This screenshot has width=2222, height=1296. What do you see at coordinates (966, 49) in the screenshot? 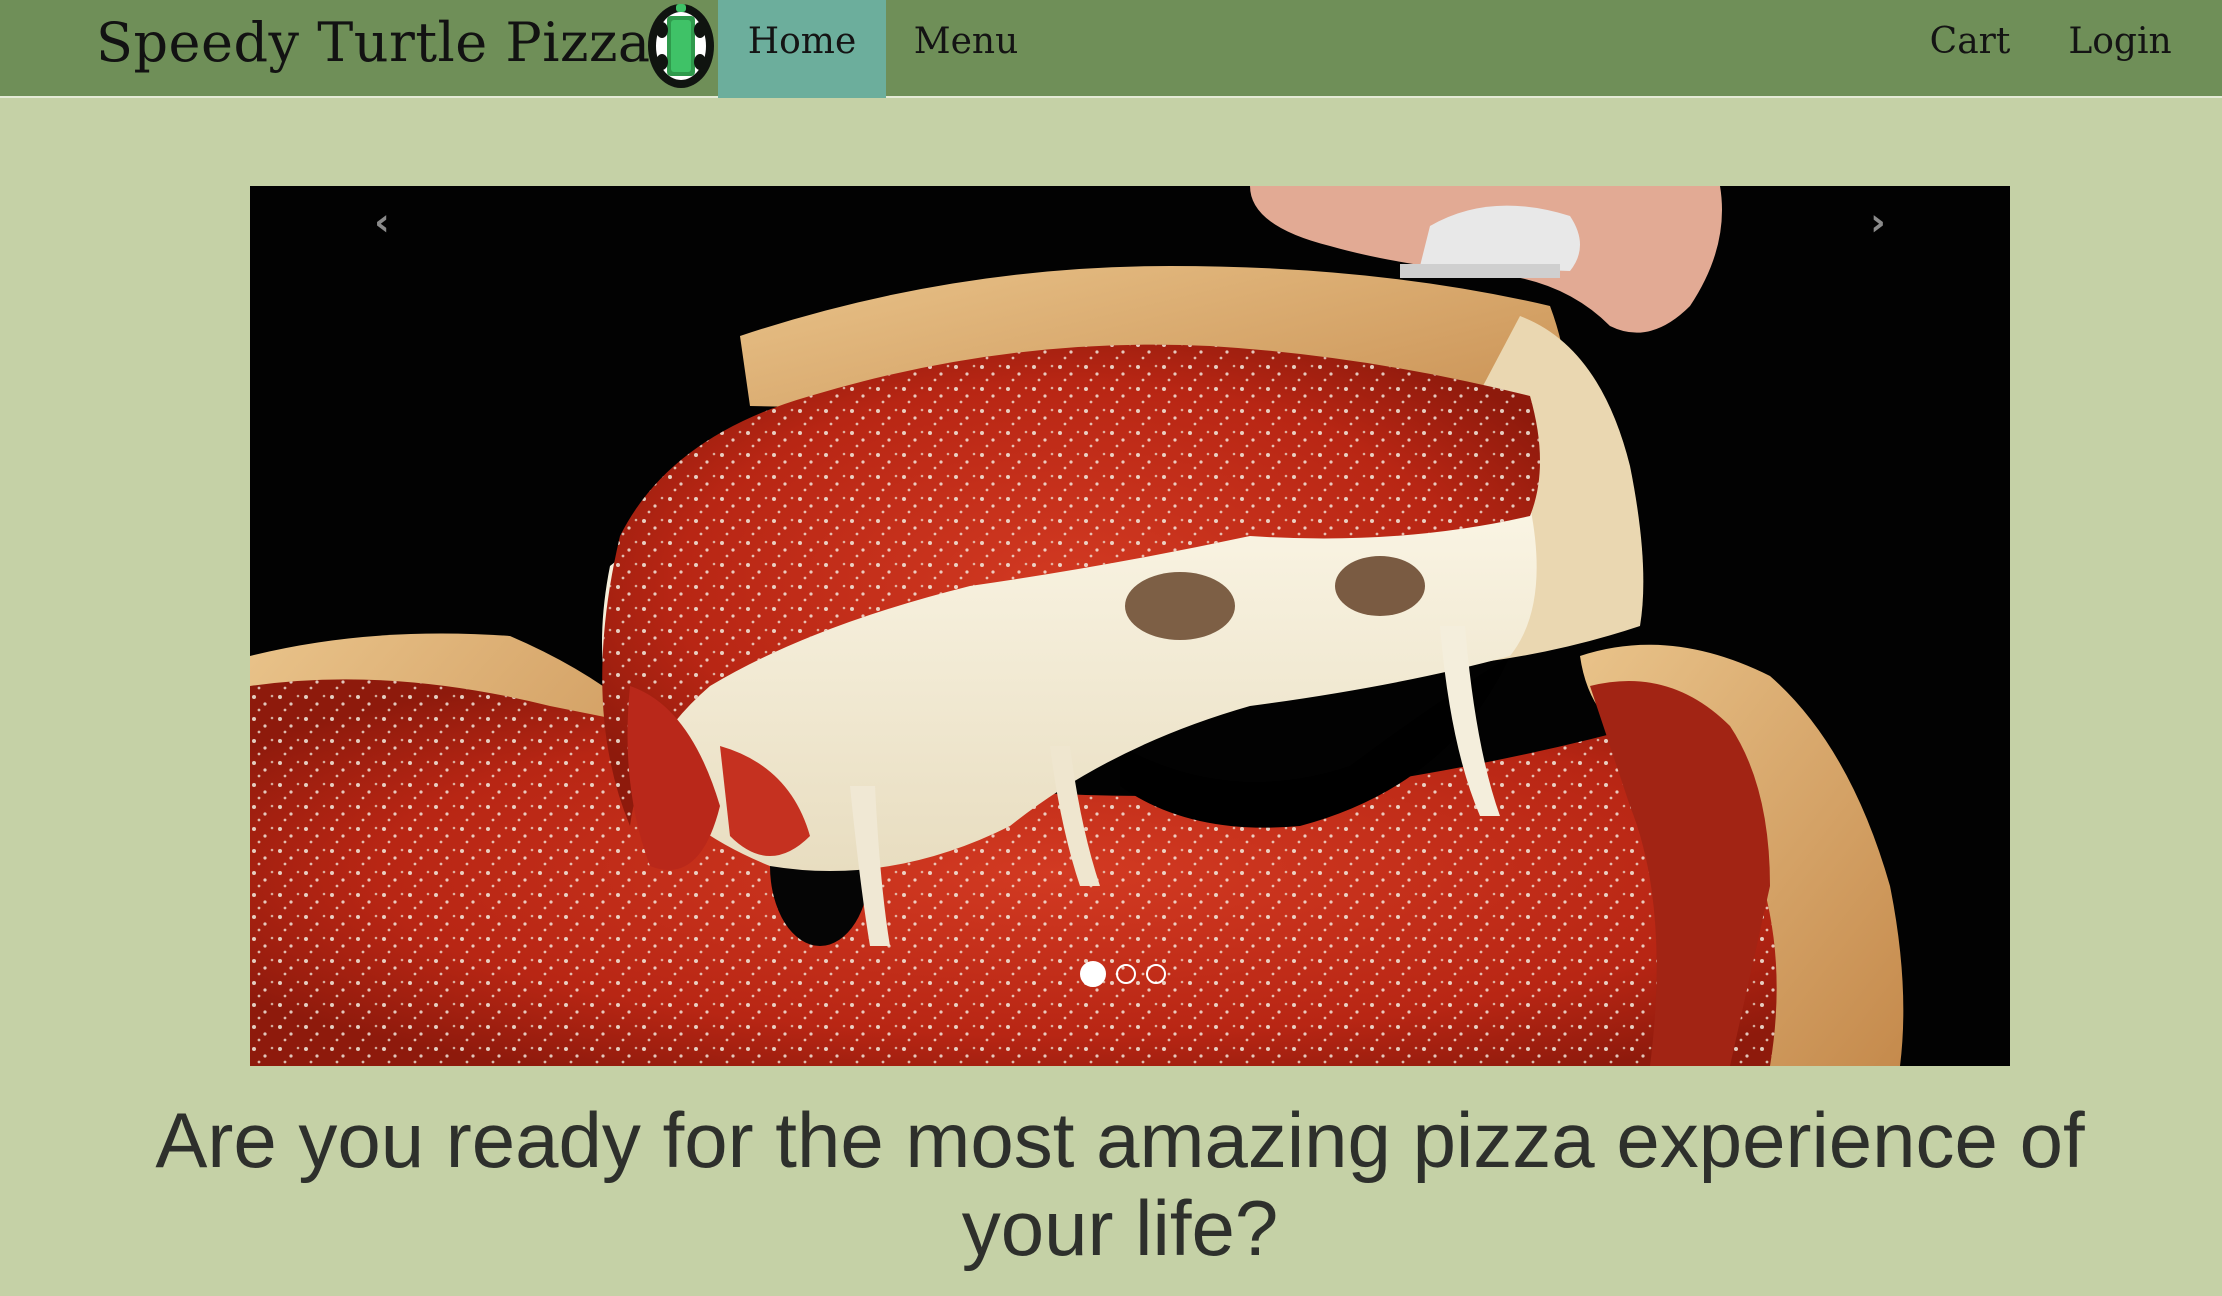
I see `nav-menu: Menu` at bounding box center [966, 49].